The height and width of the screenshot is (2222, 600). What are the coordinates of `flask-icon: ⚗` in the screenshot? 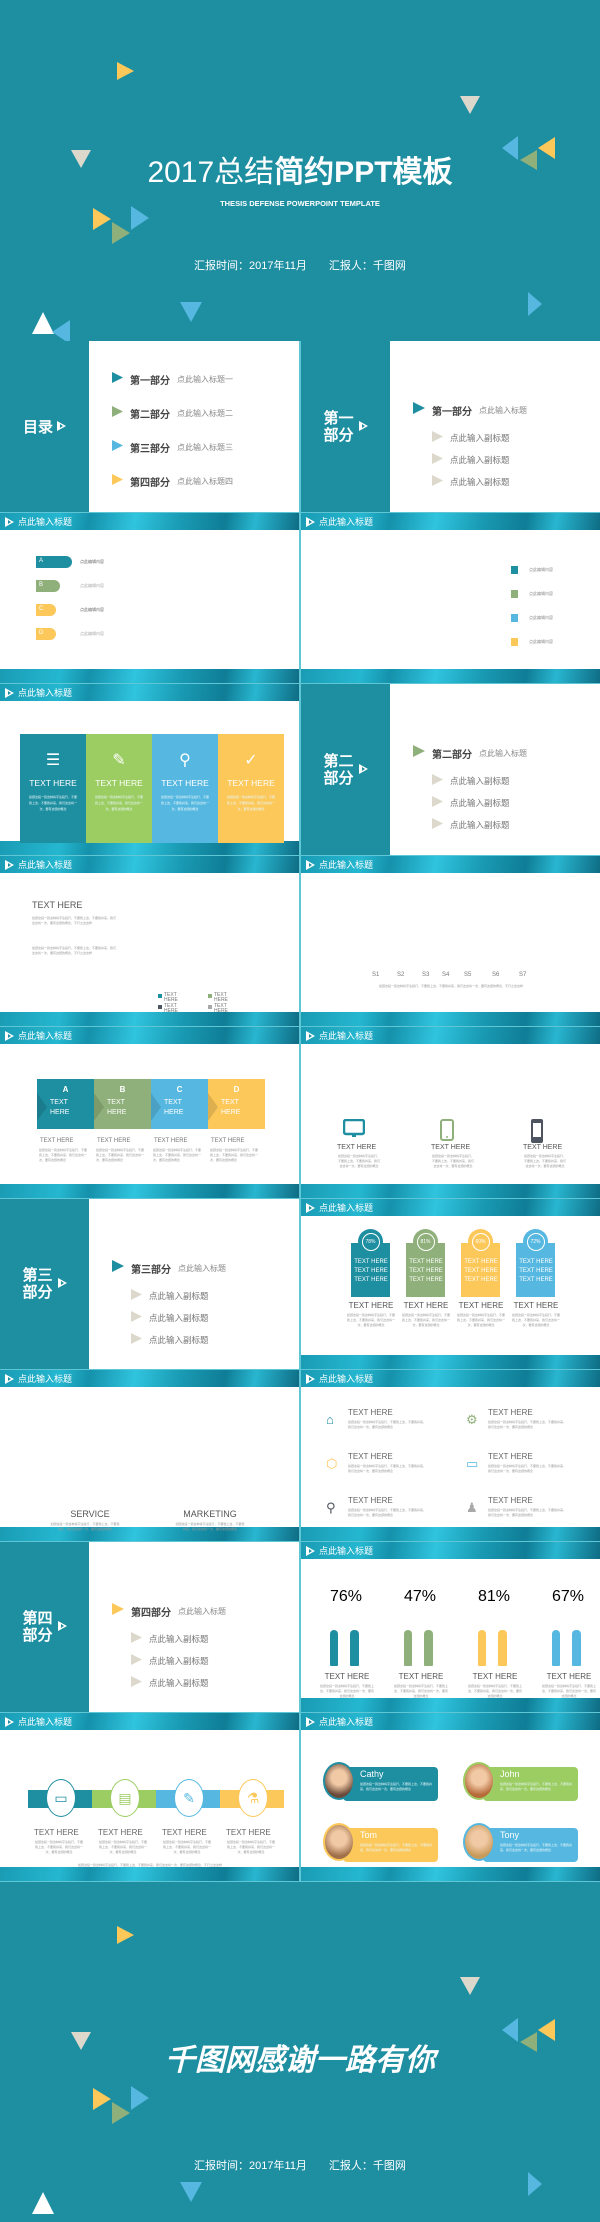 It's located at (253, 1798).